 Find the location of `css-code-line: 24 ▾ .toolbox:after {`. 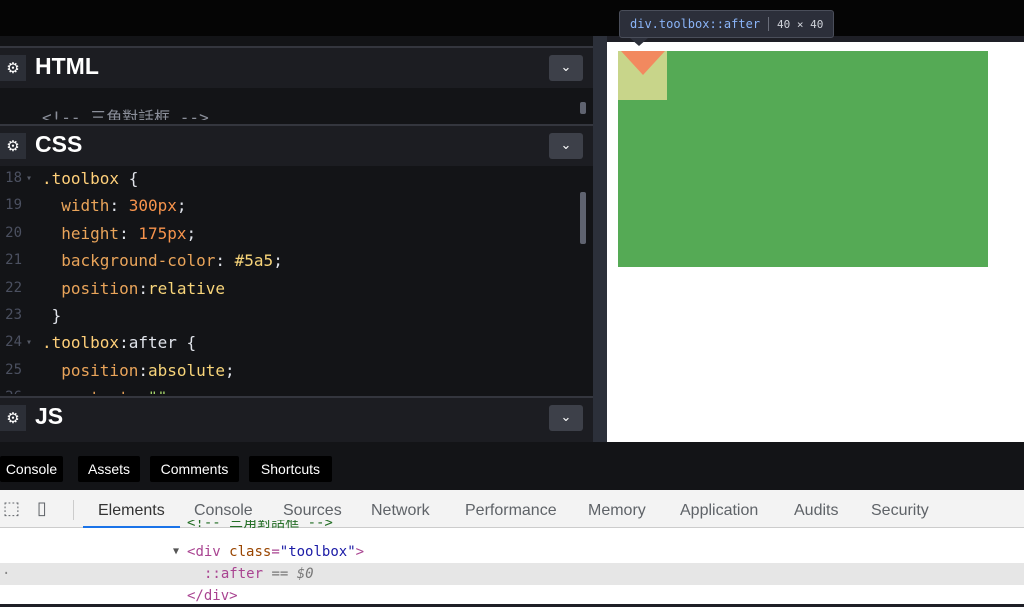

css-code-line: 24 ▾ .toolbox:after { is located at coordinates (296, 342).